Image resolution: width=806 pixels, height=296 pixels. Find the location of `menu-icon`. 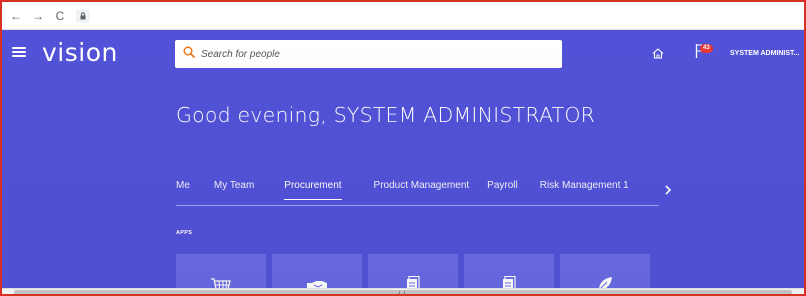

menu-icon is located at coordinates (19, 52).